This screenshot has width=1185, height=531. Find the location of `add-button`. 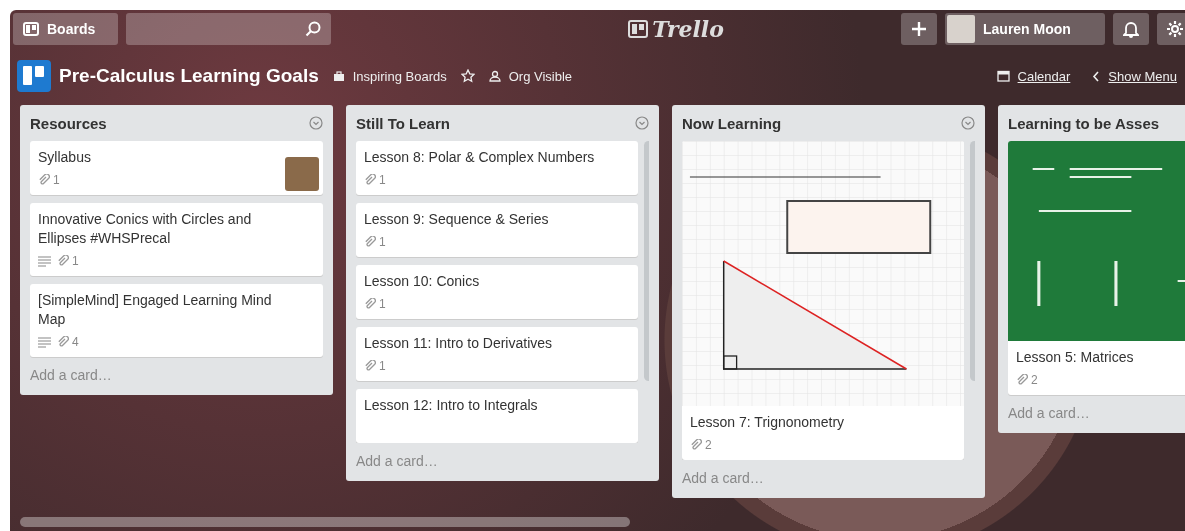

add-button is located at coordinates (919, 29).